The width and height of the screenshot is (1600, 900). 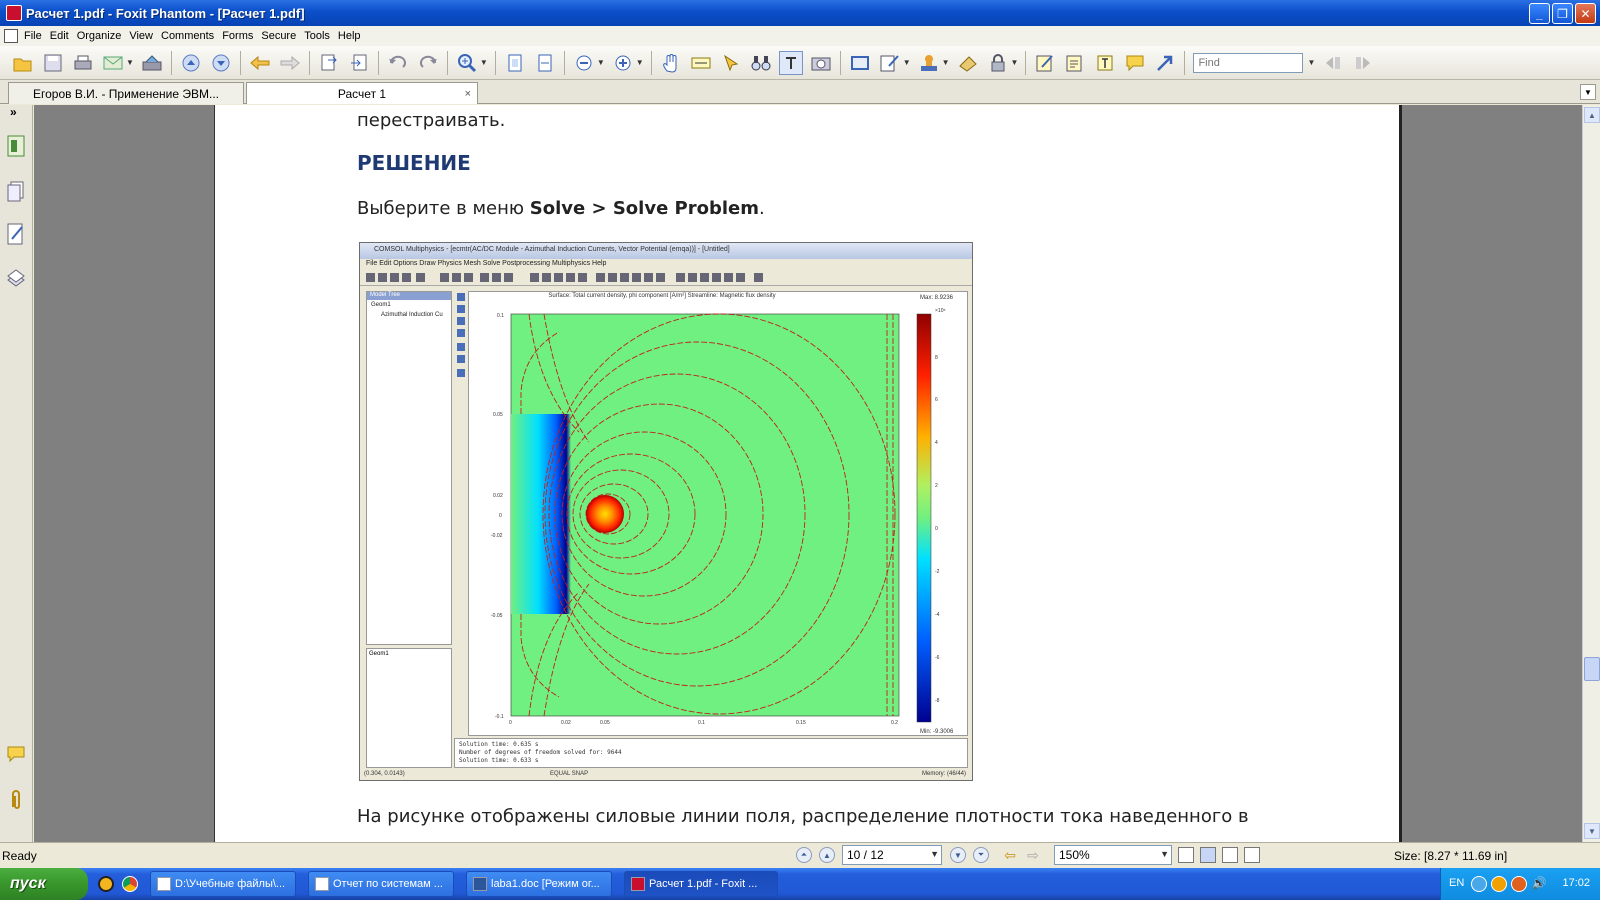 I want to click on tab-close-icon: ×, so click(x=468, y=94).